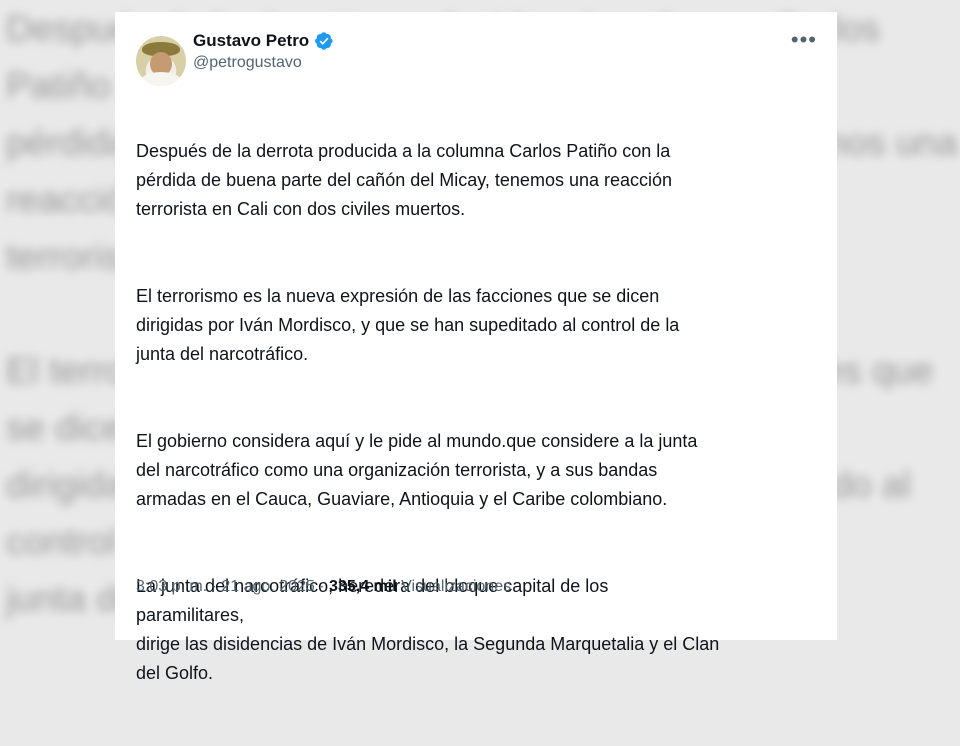  I want to click on author-handle: @petrogustavo, so click(263, 63).